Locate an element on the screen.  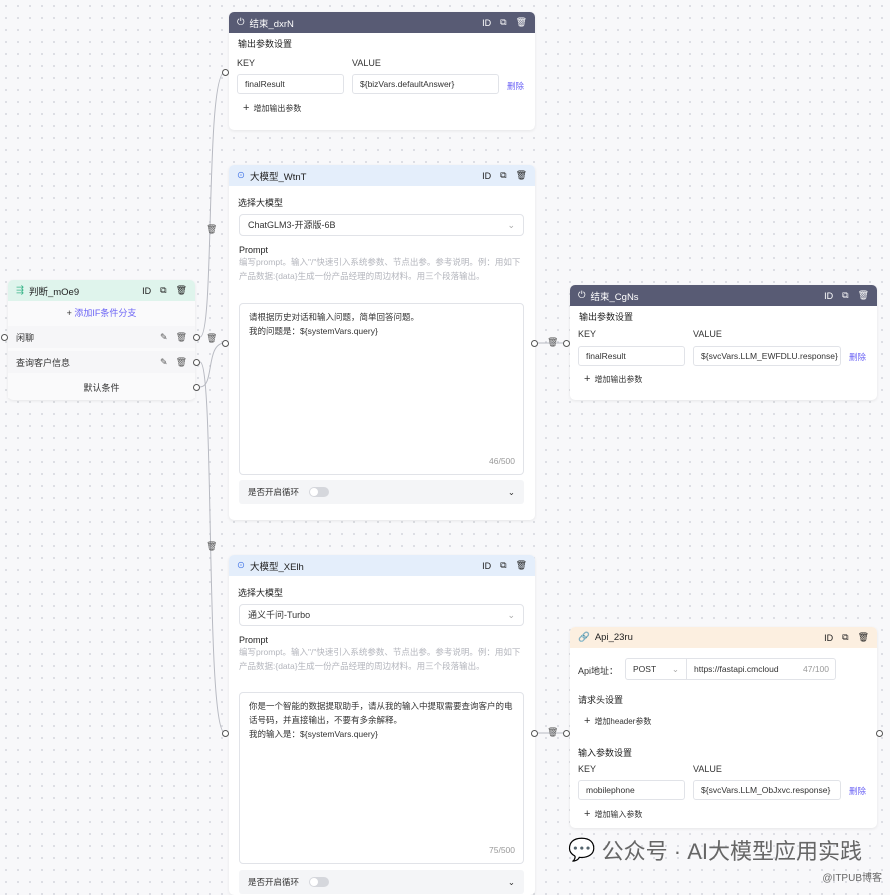
branch-icon: ⇶ is located at coordinates (20, 290).